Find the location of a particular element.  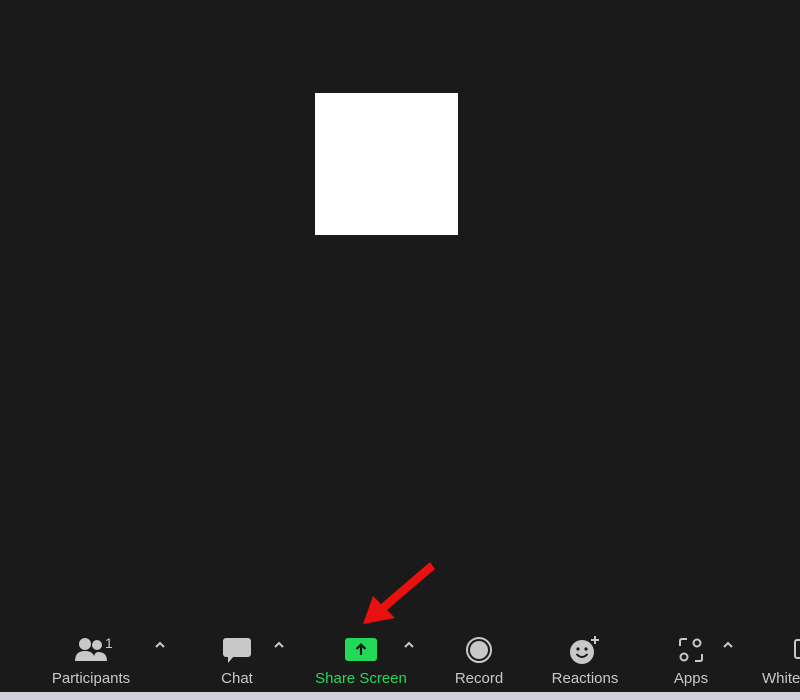

annotation-arrow-icon is located at coordinates (399, 593).